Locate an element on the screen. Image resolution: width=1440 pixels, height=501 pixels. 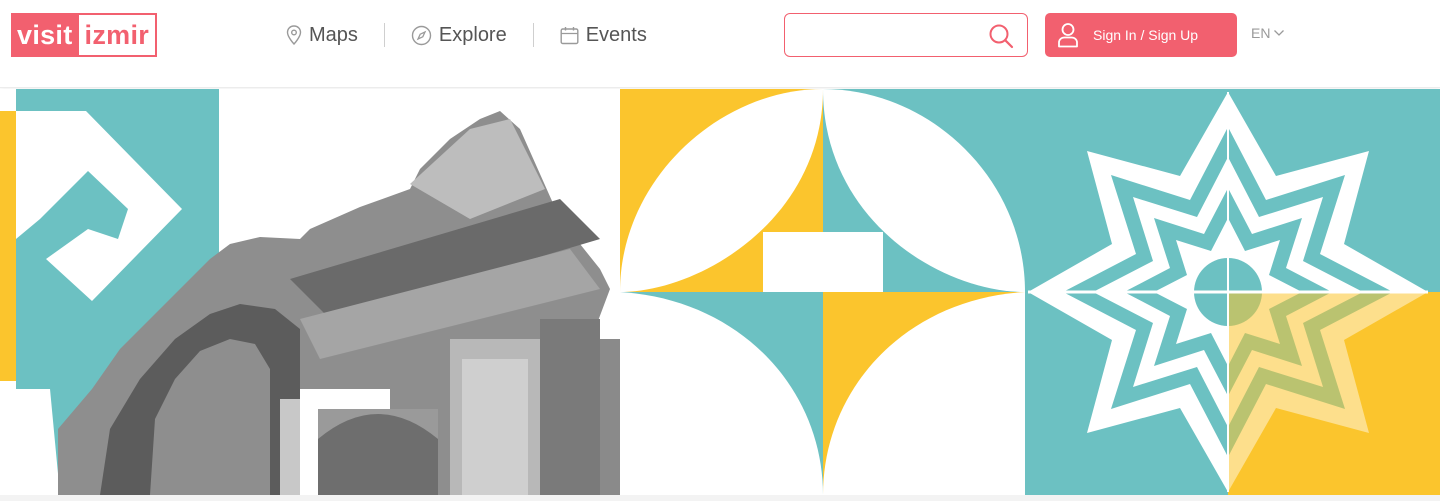
nav-item-maps: Maps is located at coordinates (322, 35).